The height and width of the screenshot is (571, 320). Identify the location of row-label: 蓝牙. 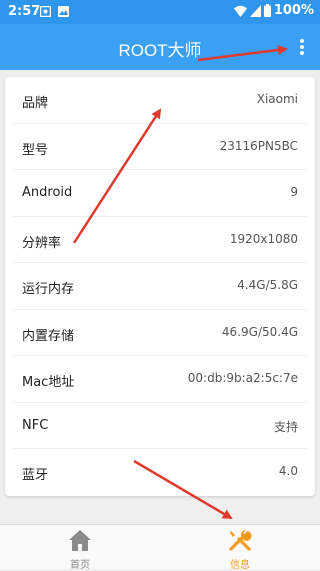
(35, 475).